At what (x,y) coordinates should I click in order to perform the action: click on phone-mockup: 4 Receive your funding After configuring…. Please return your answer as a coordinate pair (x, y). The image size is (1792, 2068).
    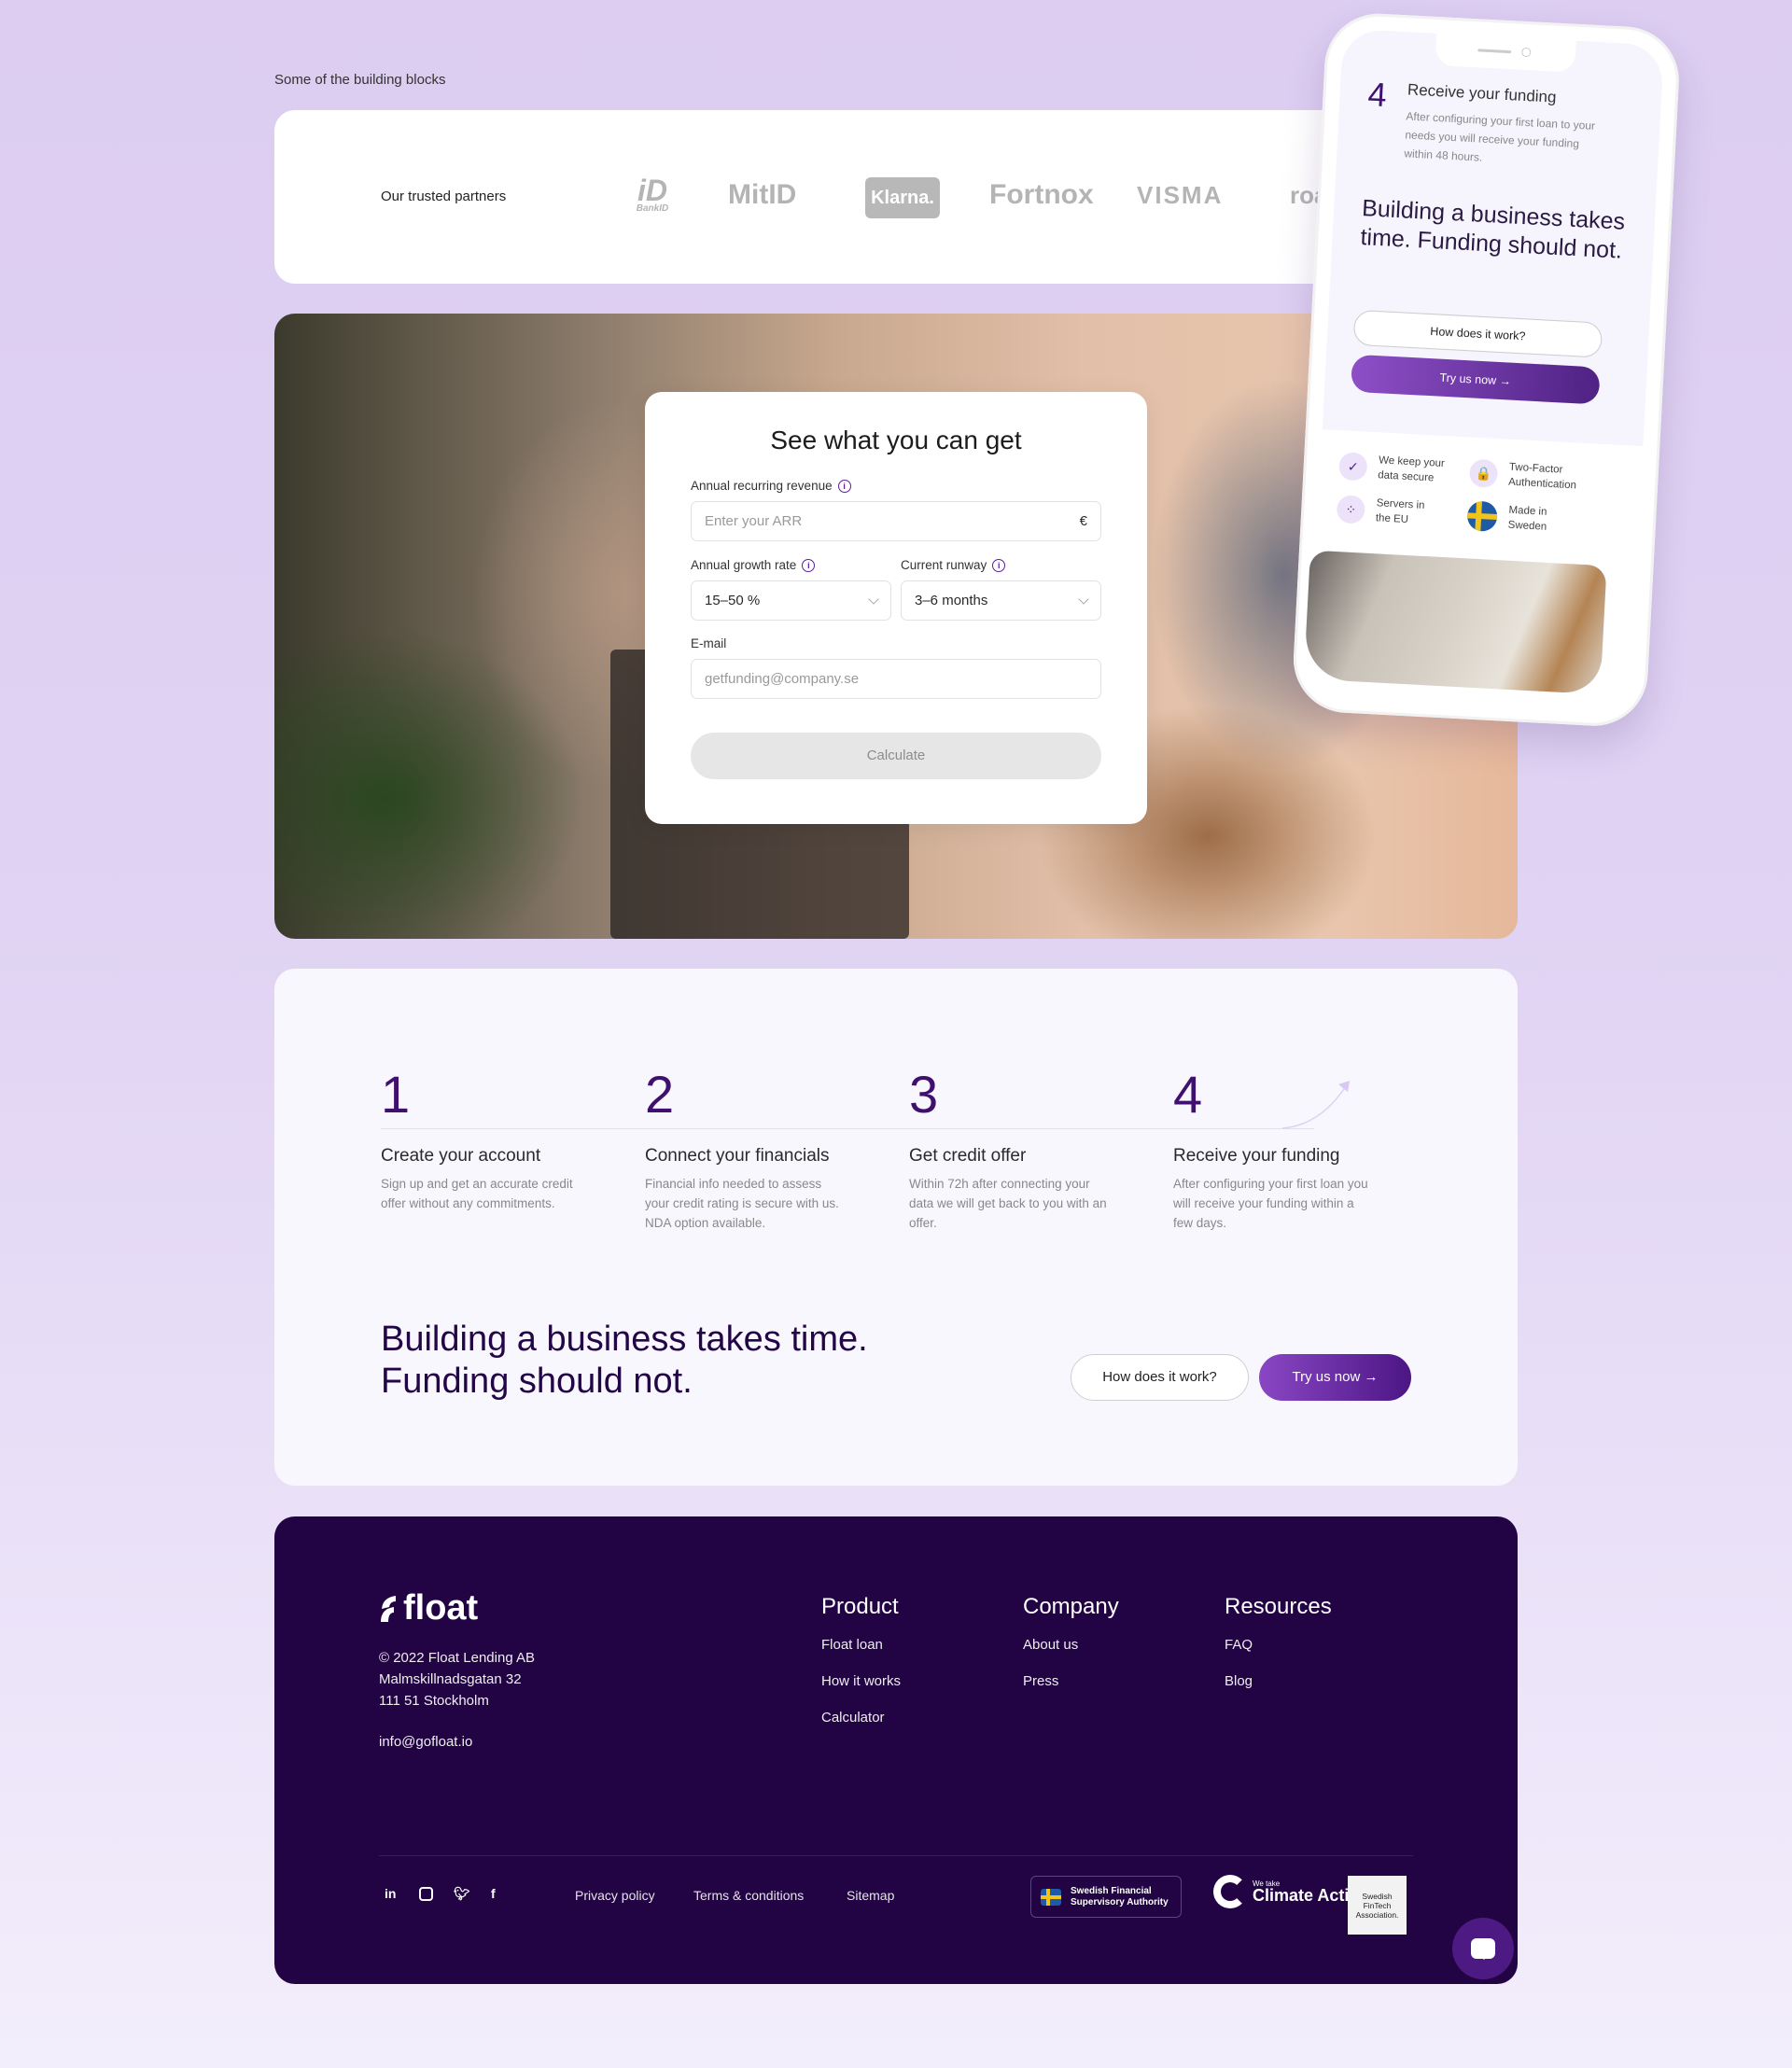
    Looking at the image, I should click on (1490, 374).